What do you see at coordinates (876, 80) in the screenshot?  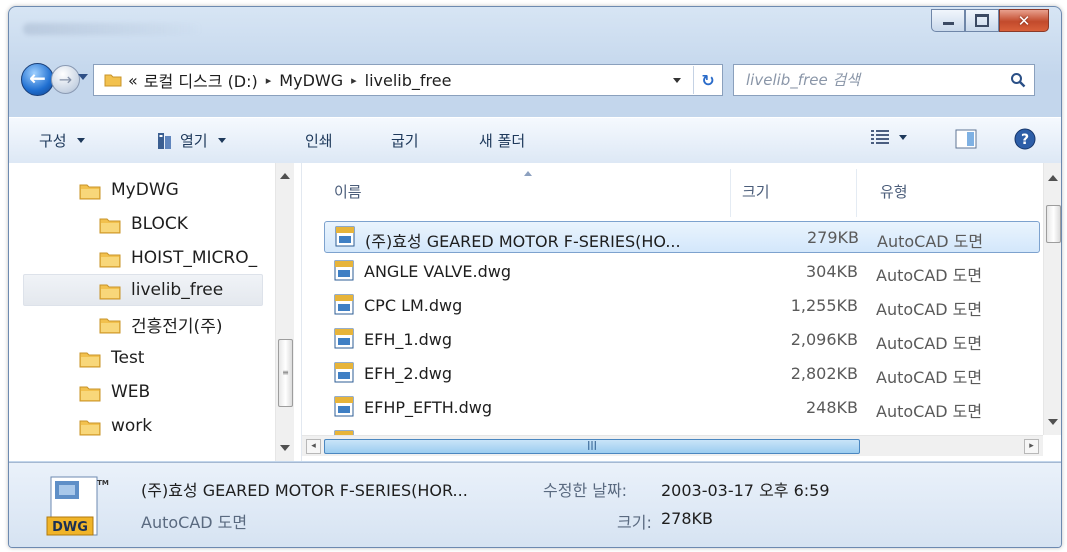 I see `search-input` at bounding box center [876, 80].